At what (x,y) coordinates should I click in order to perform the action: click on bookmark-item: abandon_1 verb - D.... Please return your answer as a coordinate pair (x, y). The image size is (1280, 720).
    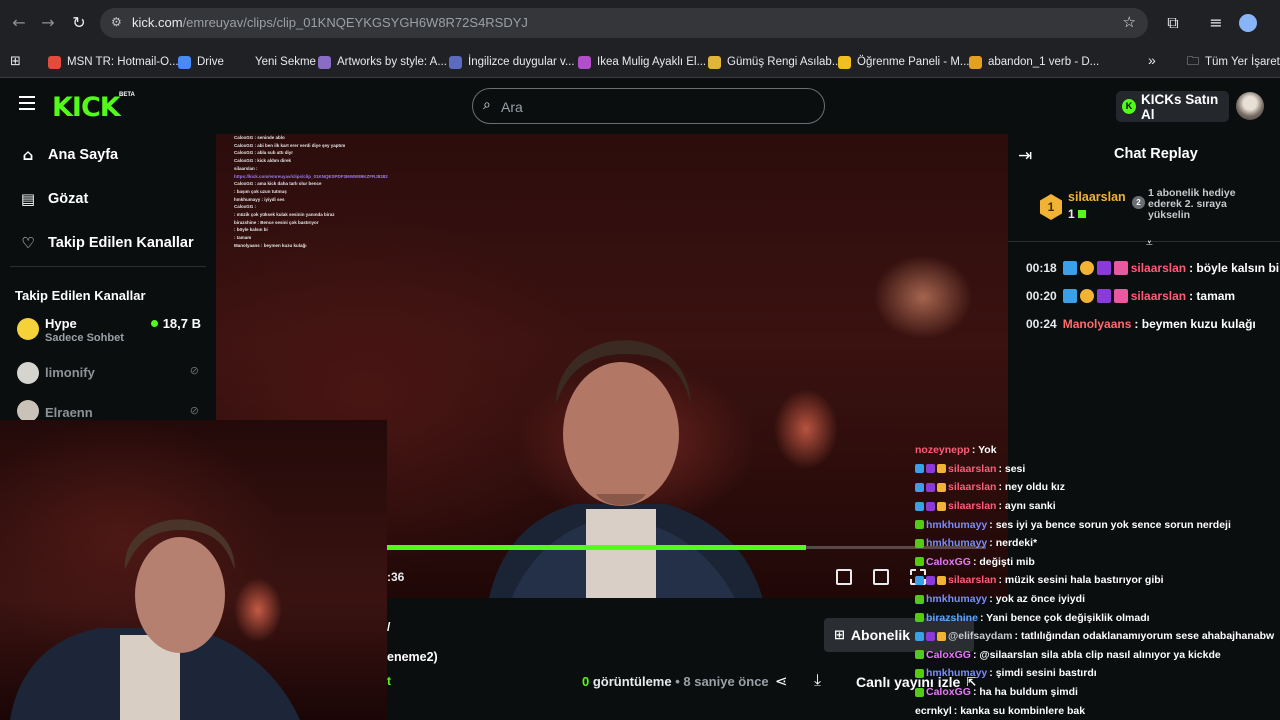
    Looking at the image, I should click on (1034, 62).